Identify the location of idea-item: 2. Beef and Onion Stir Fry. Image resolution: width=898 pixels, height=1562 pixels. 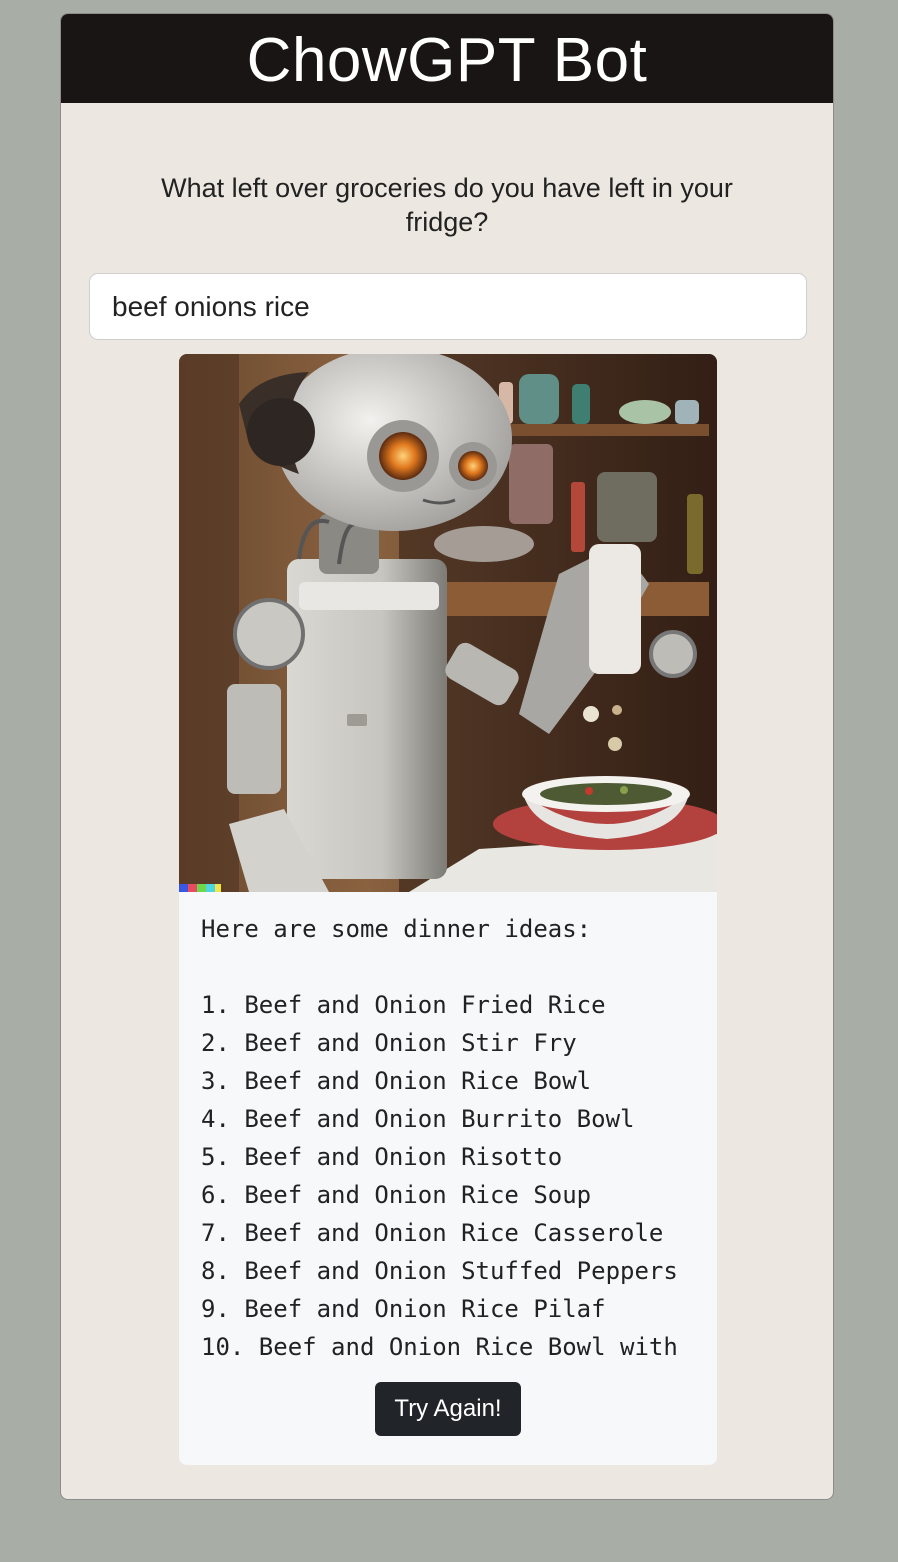
(389, 1043).